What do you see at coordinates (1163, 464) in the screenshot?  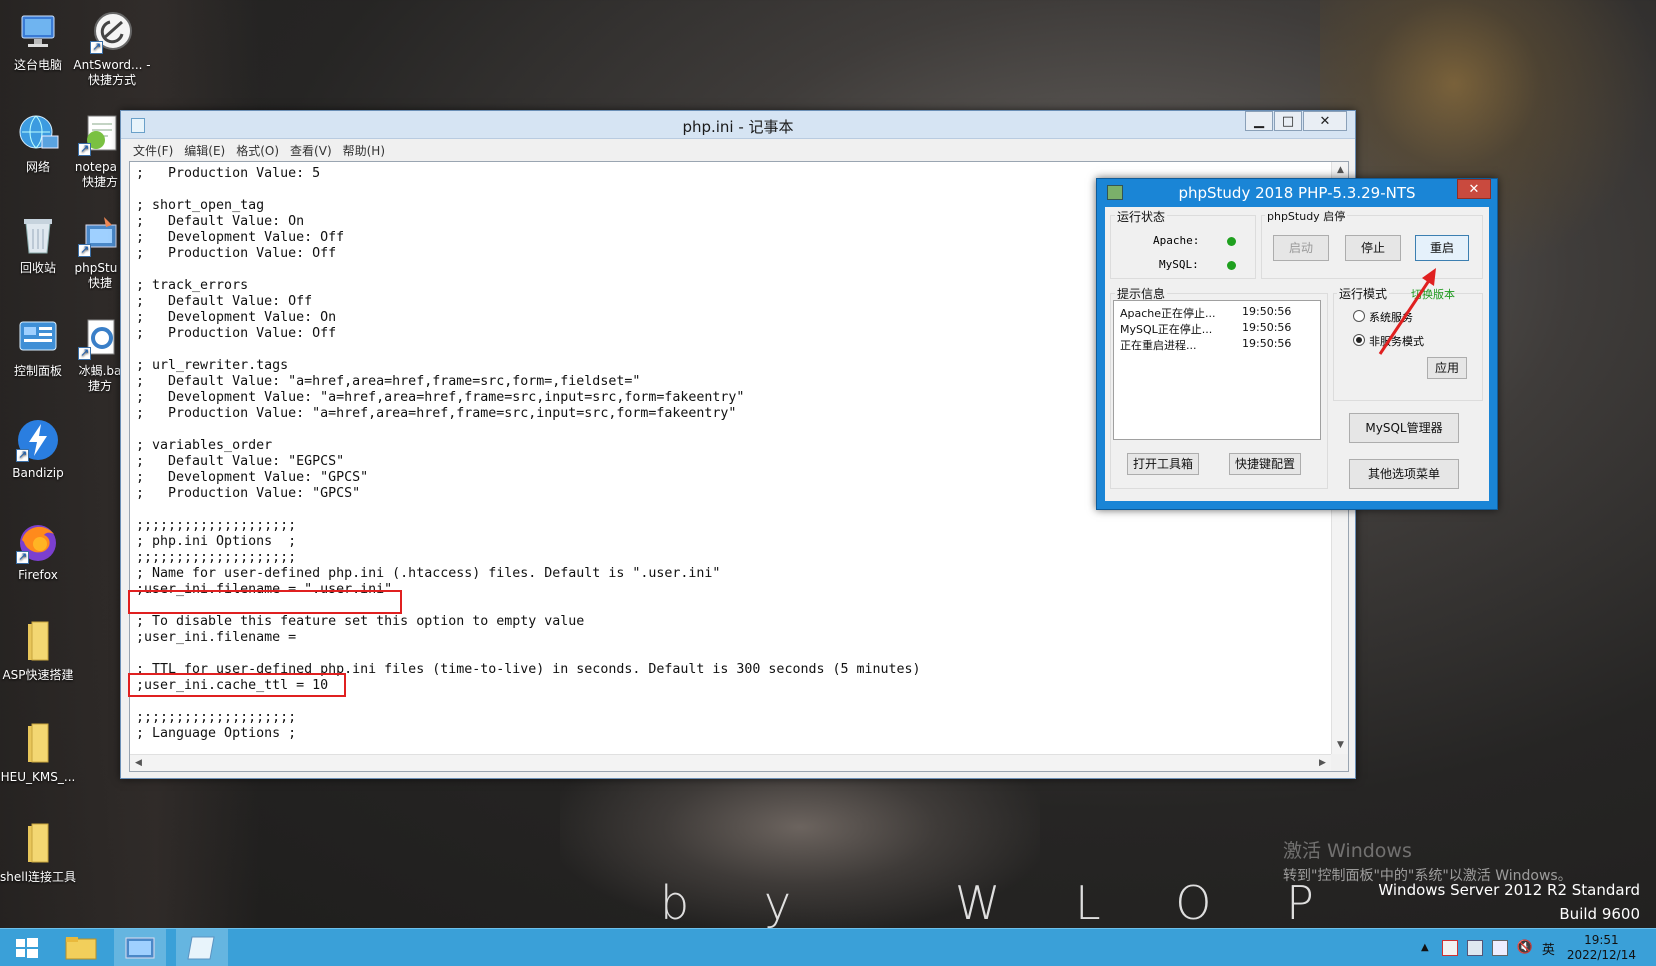 I see `open-toolbox-button: 打开工具箱` at bounding box center [1163, 464].